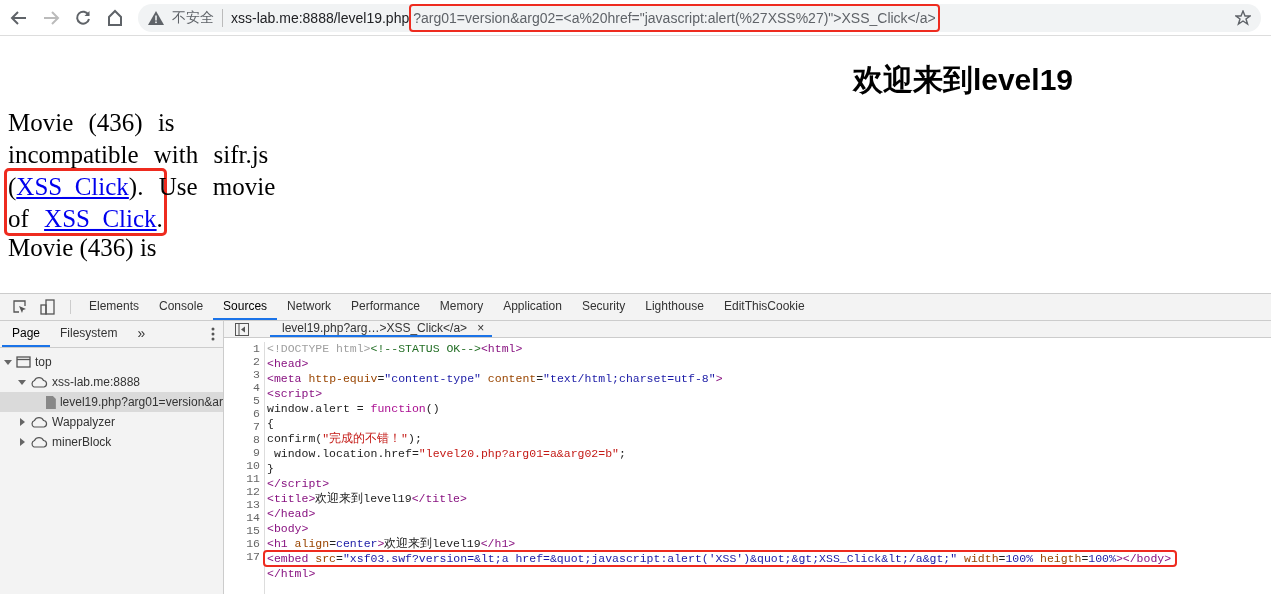  What do you see at coordinates (256, 361) in the screenshot?
I see `line-number: 2` at bounding box center [256, 361].